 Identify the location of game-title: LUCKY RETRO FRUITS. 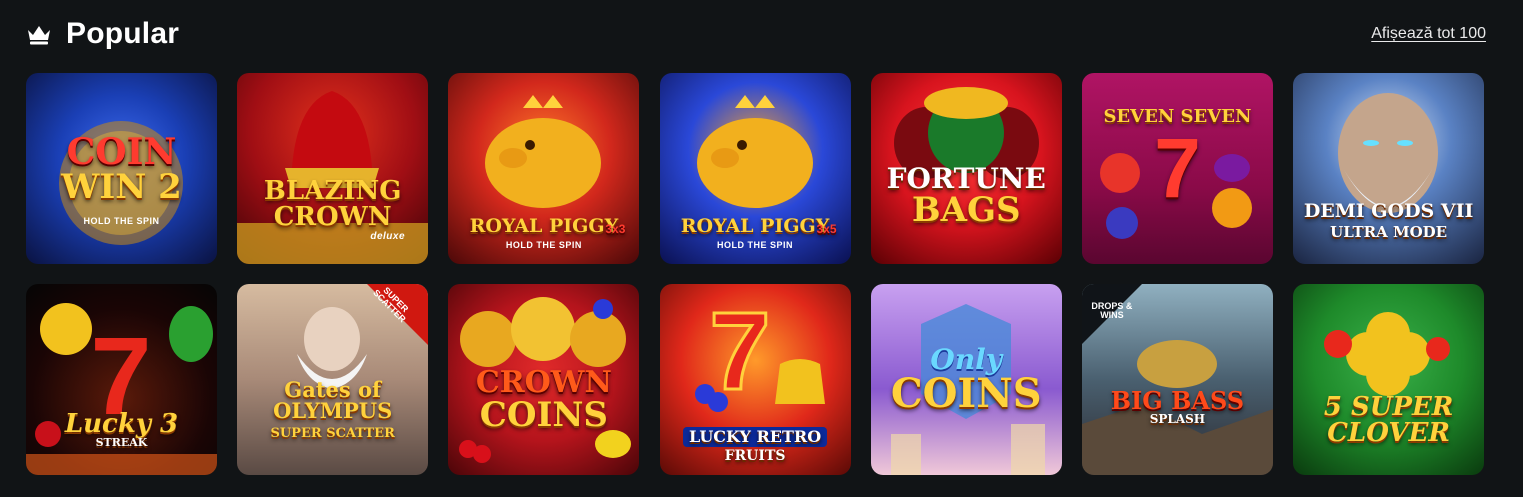
(755, 444).